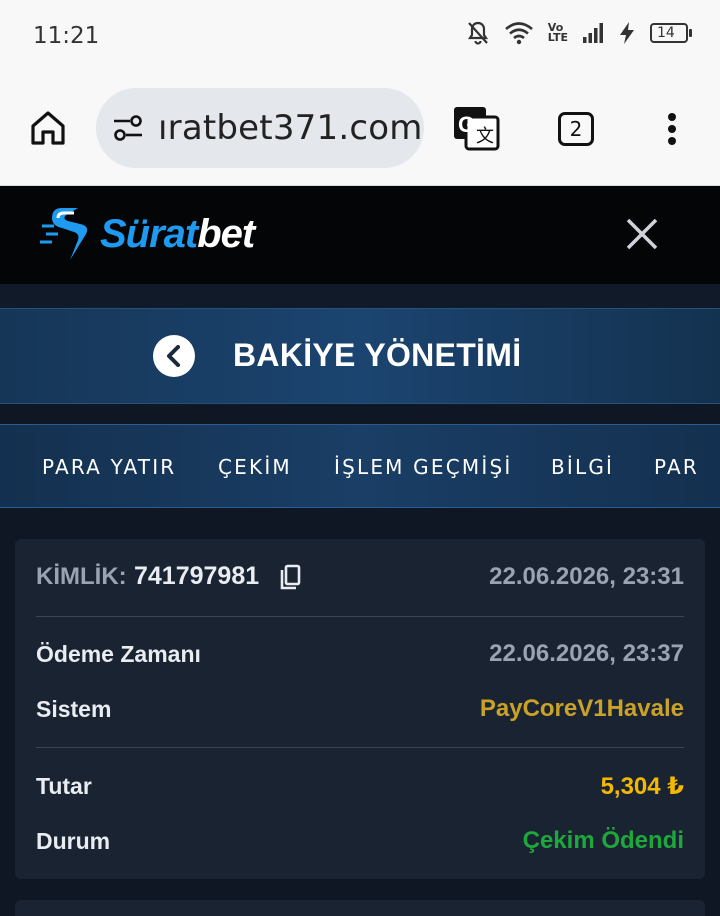 This screenshot has height=916, width=720. Describe the element at coordinates (593, 33) in the screenshot. I see `signal-icon` at that location.